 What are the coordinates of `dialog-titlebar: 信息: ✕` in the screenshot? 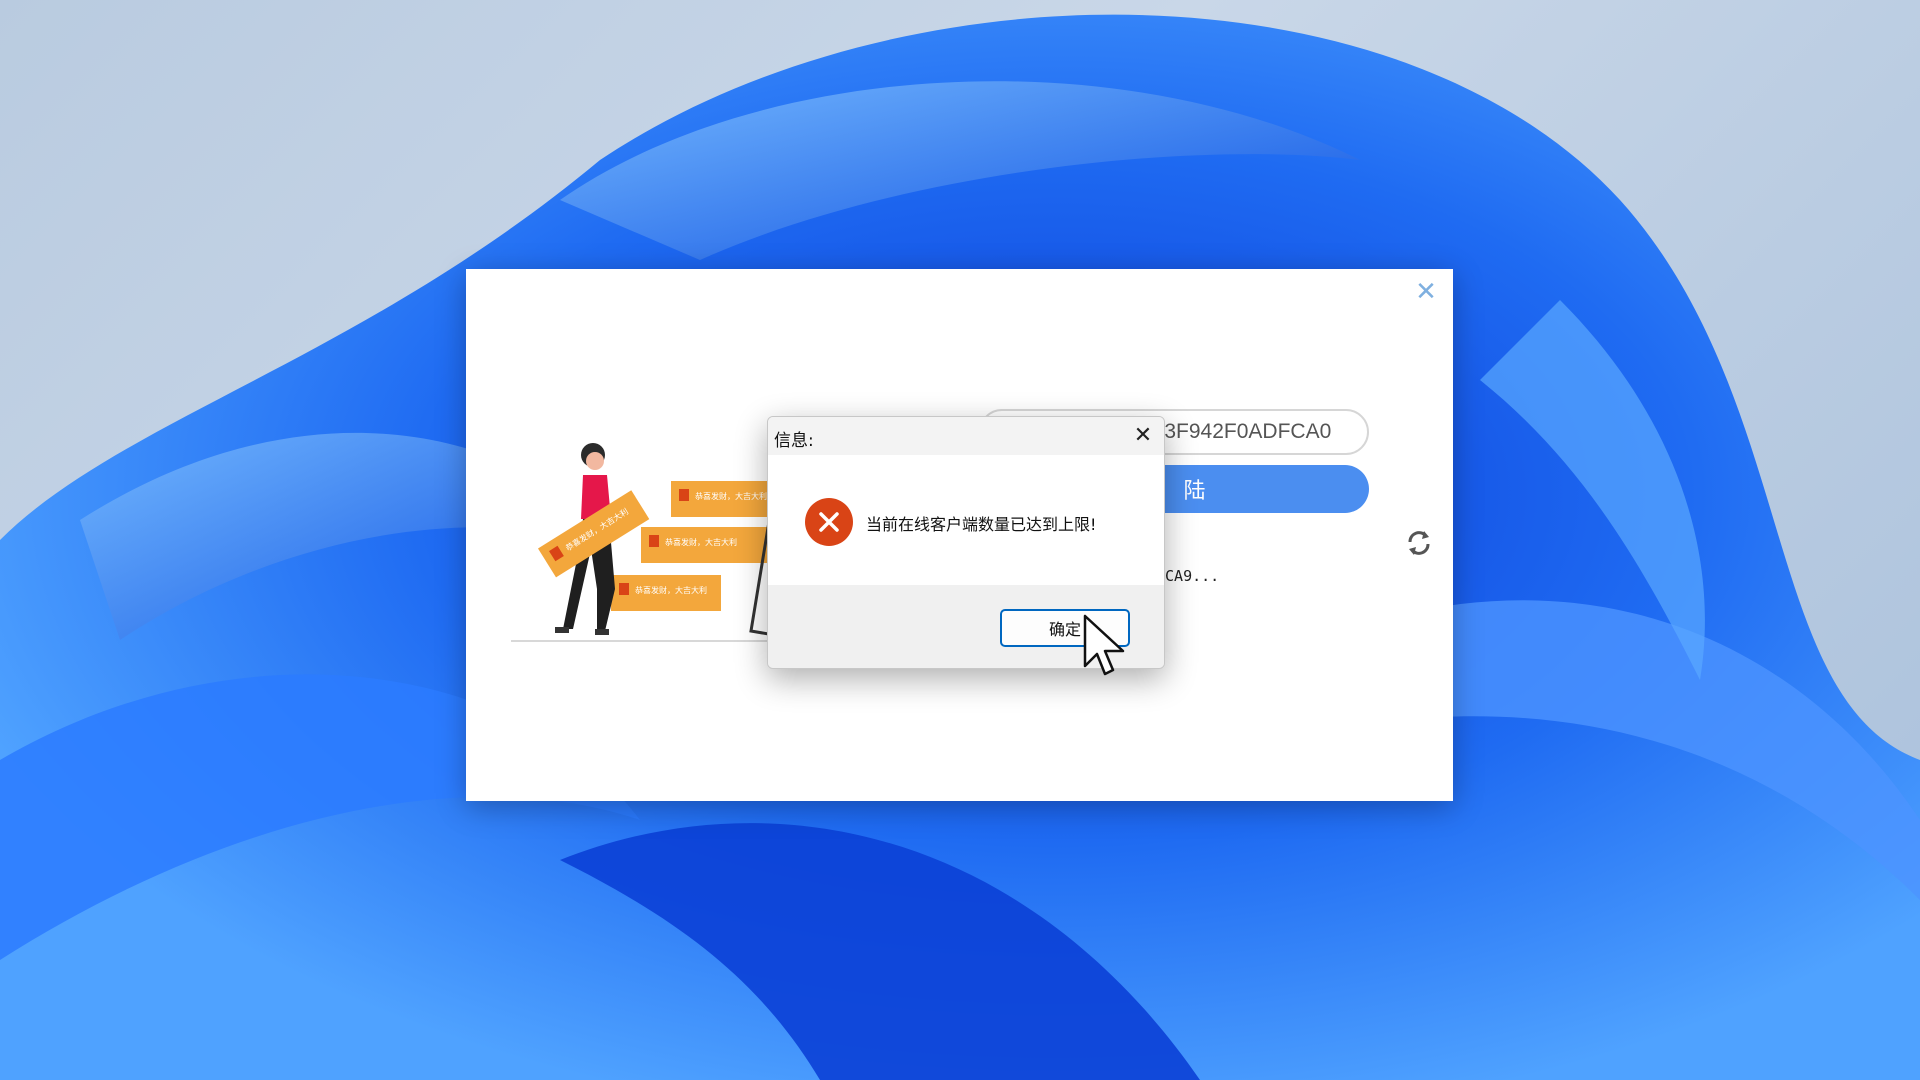 It's located at (966, 436).